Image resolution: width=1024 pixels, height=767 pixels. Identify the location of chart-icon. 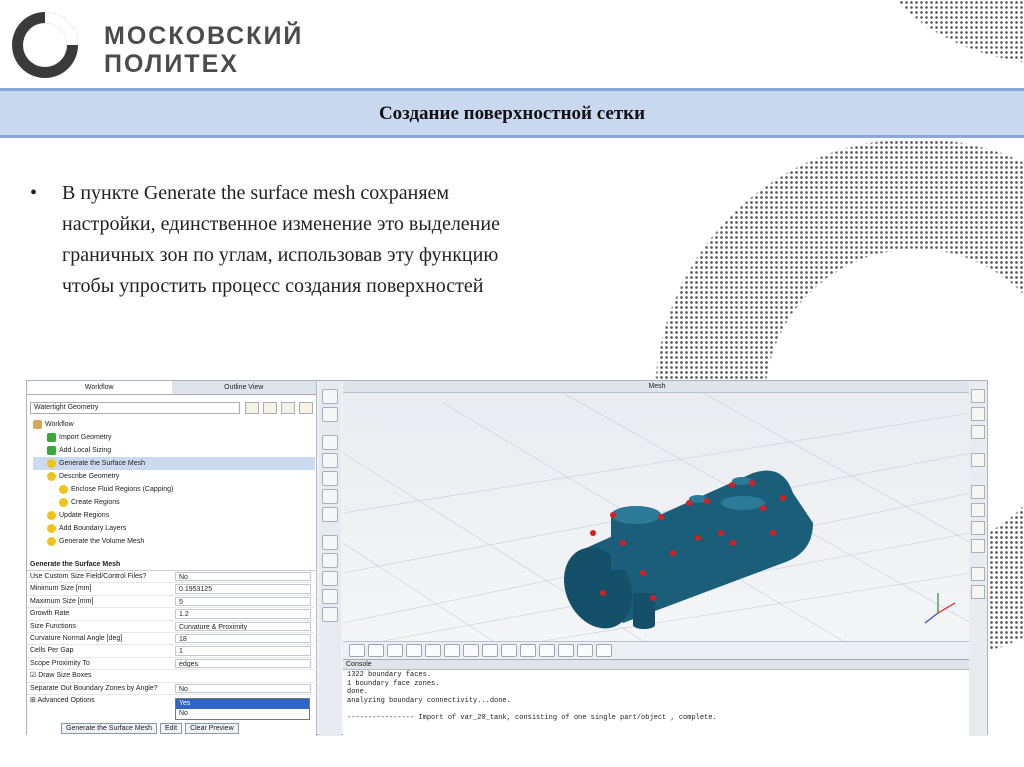
(978, 492).